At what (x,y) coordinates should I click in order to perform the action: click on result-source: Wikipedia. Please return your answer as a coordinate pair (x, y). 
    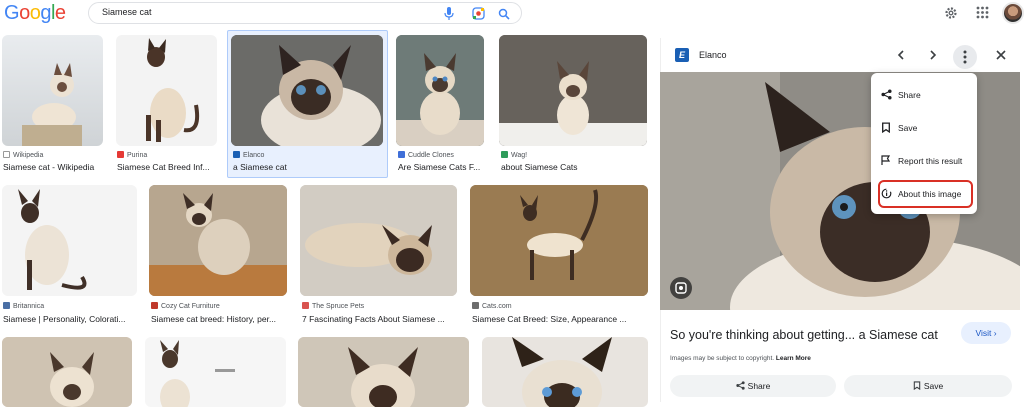
    Looking at the image, I should click on (53, 155).